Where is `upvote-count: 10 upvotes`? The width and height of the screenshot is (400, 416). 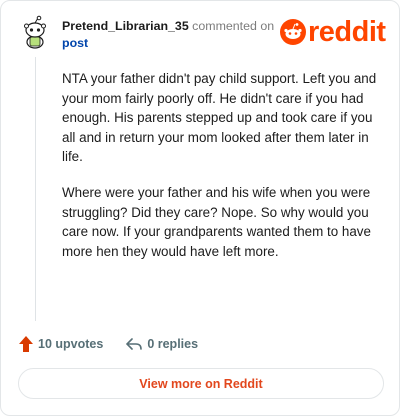 upvote-count: 10 upvotes is located at coordinates (71, 344).